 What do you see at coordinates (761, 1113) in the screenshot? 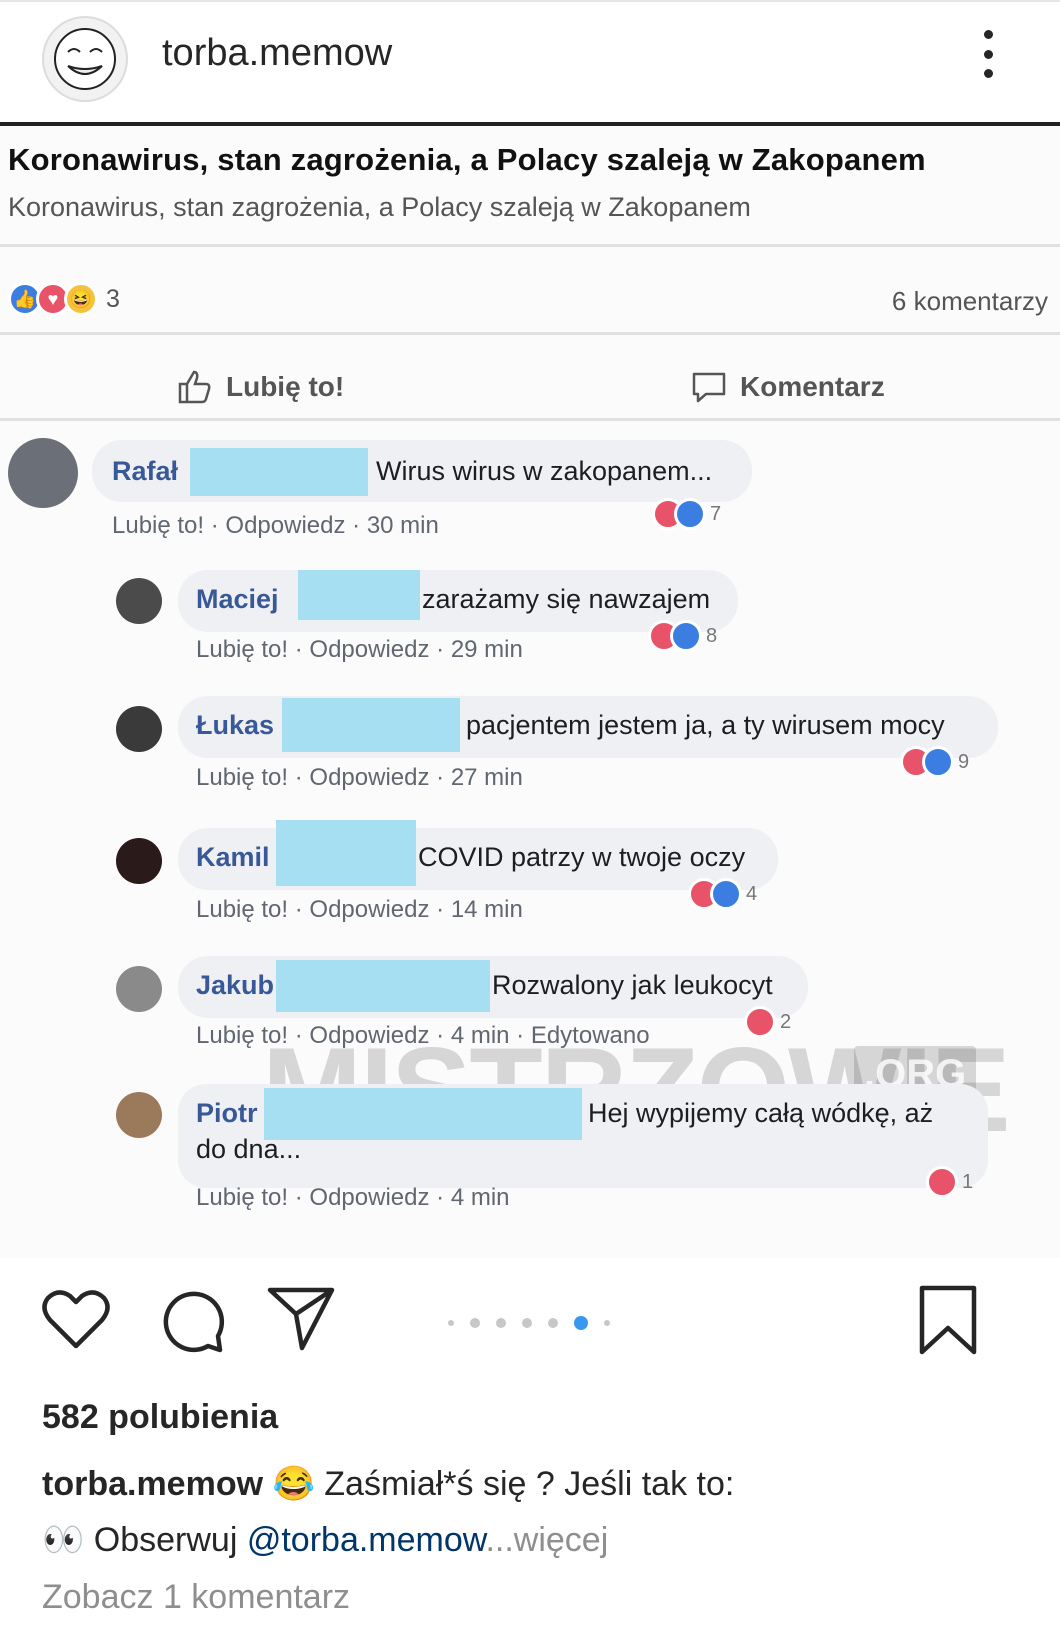
I see `comment-text: Hej wypijemy całą wódkę, aż` at bounding box center [761, 1113].